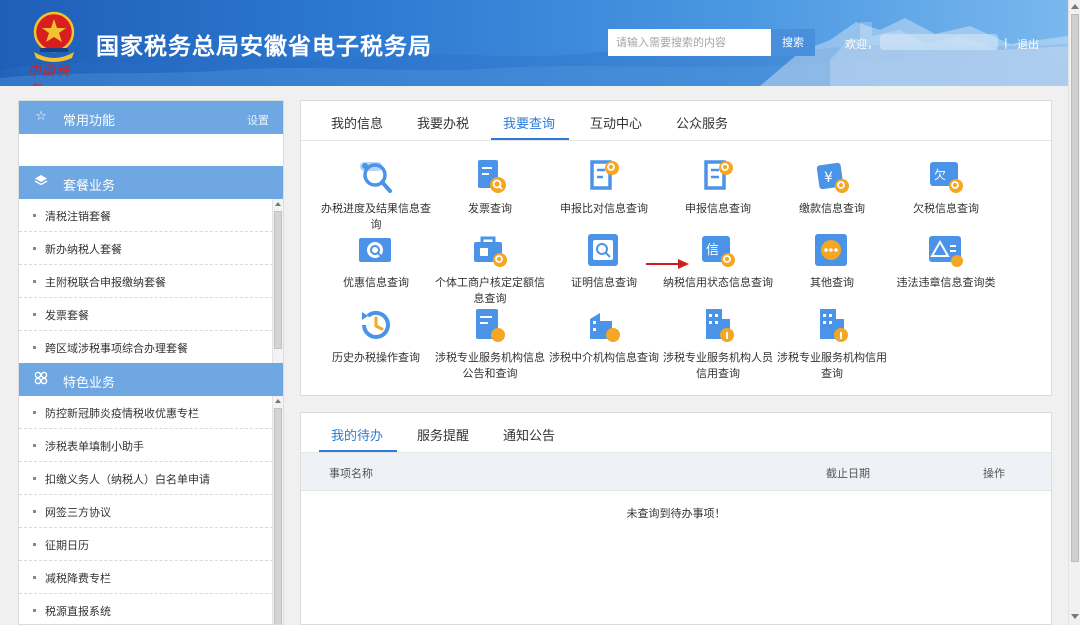  Describe the element at coordinates (376, 336) in the screenshot. I see `func-history-query: 历史办税操作查询` at that location.